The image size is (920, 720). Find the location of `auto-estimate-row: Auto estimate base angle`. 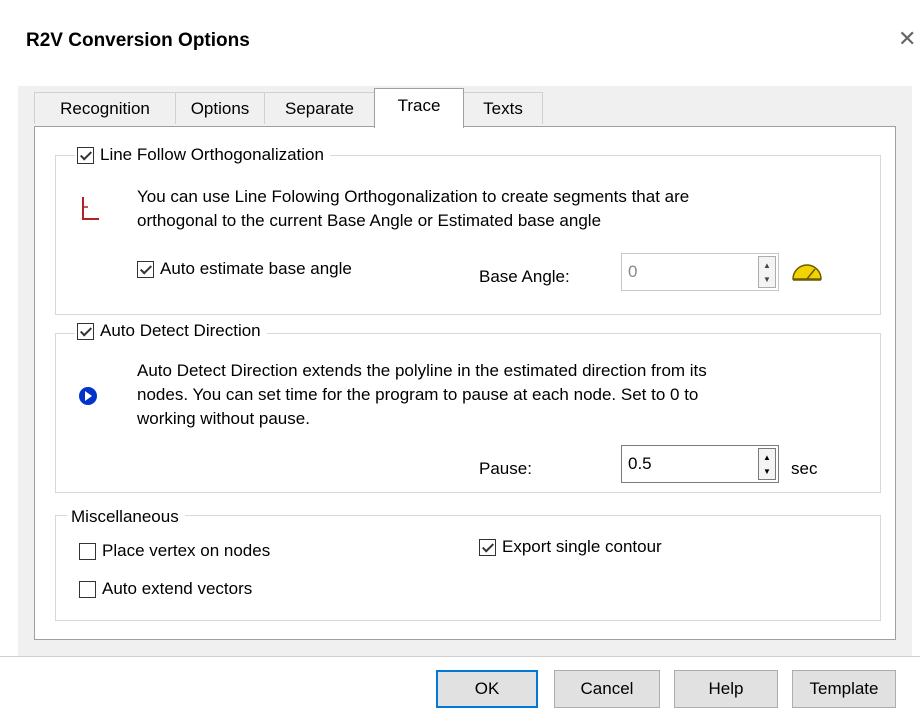

auto-estimate-row: Auto estimate base angle is located at coordinates (244, 269).